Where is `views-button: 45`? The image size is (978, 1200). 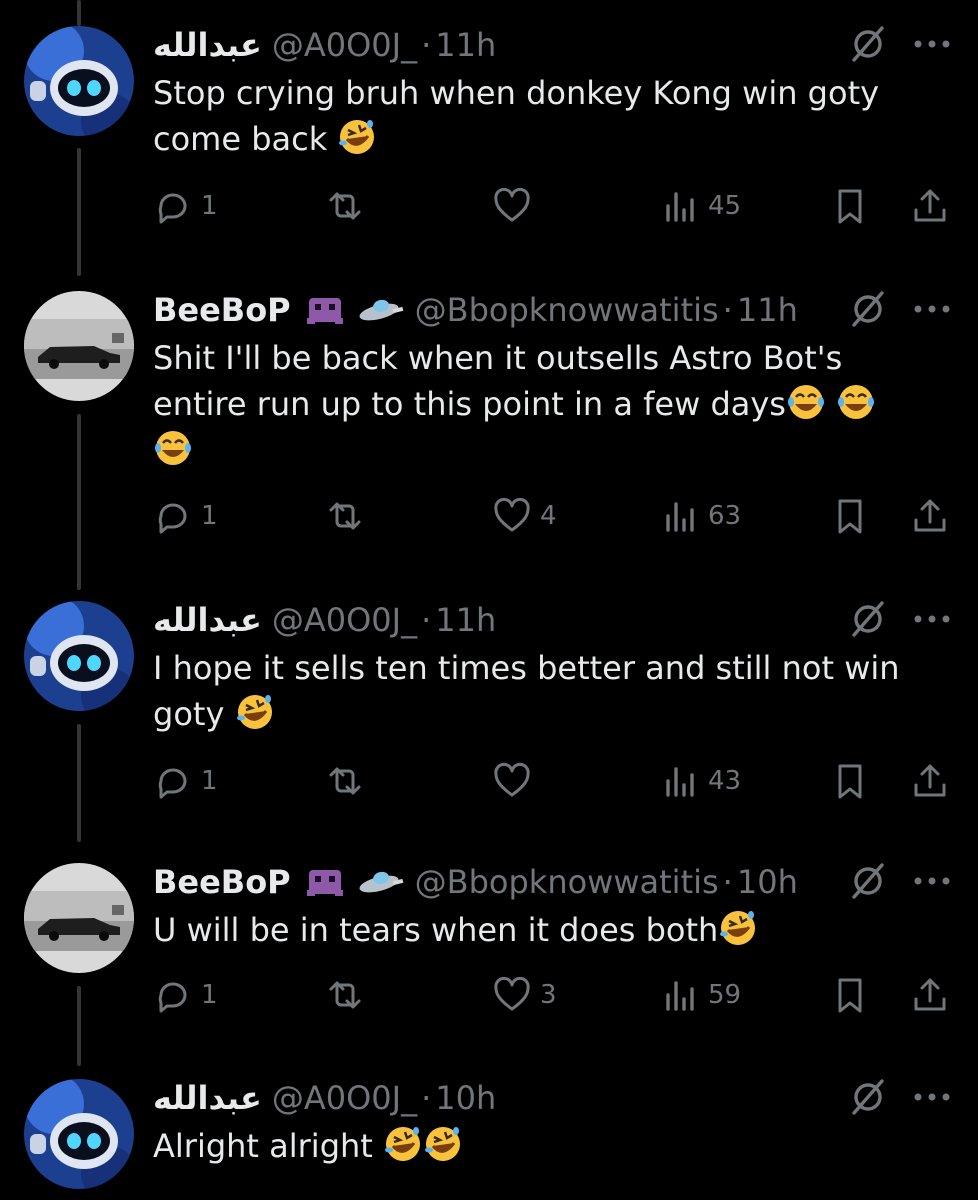 views-button: 45 is located at coordinates (700, 206).